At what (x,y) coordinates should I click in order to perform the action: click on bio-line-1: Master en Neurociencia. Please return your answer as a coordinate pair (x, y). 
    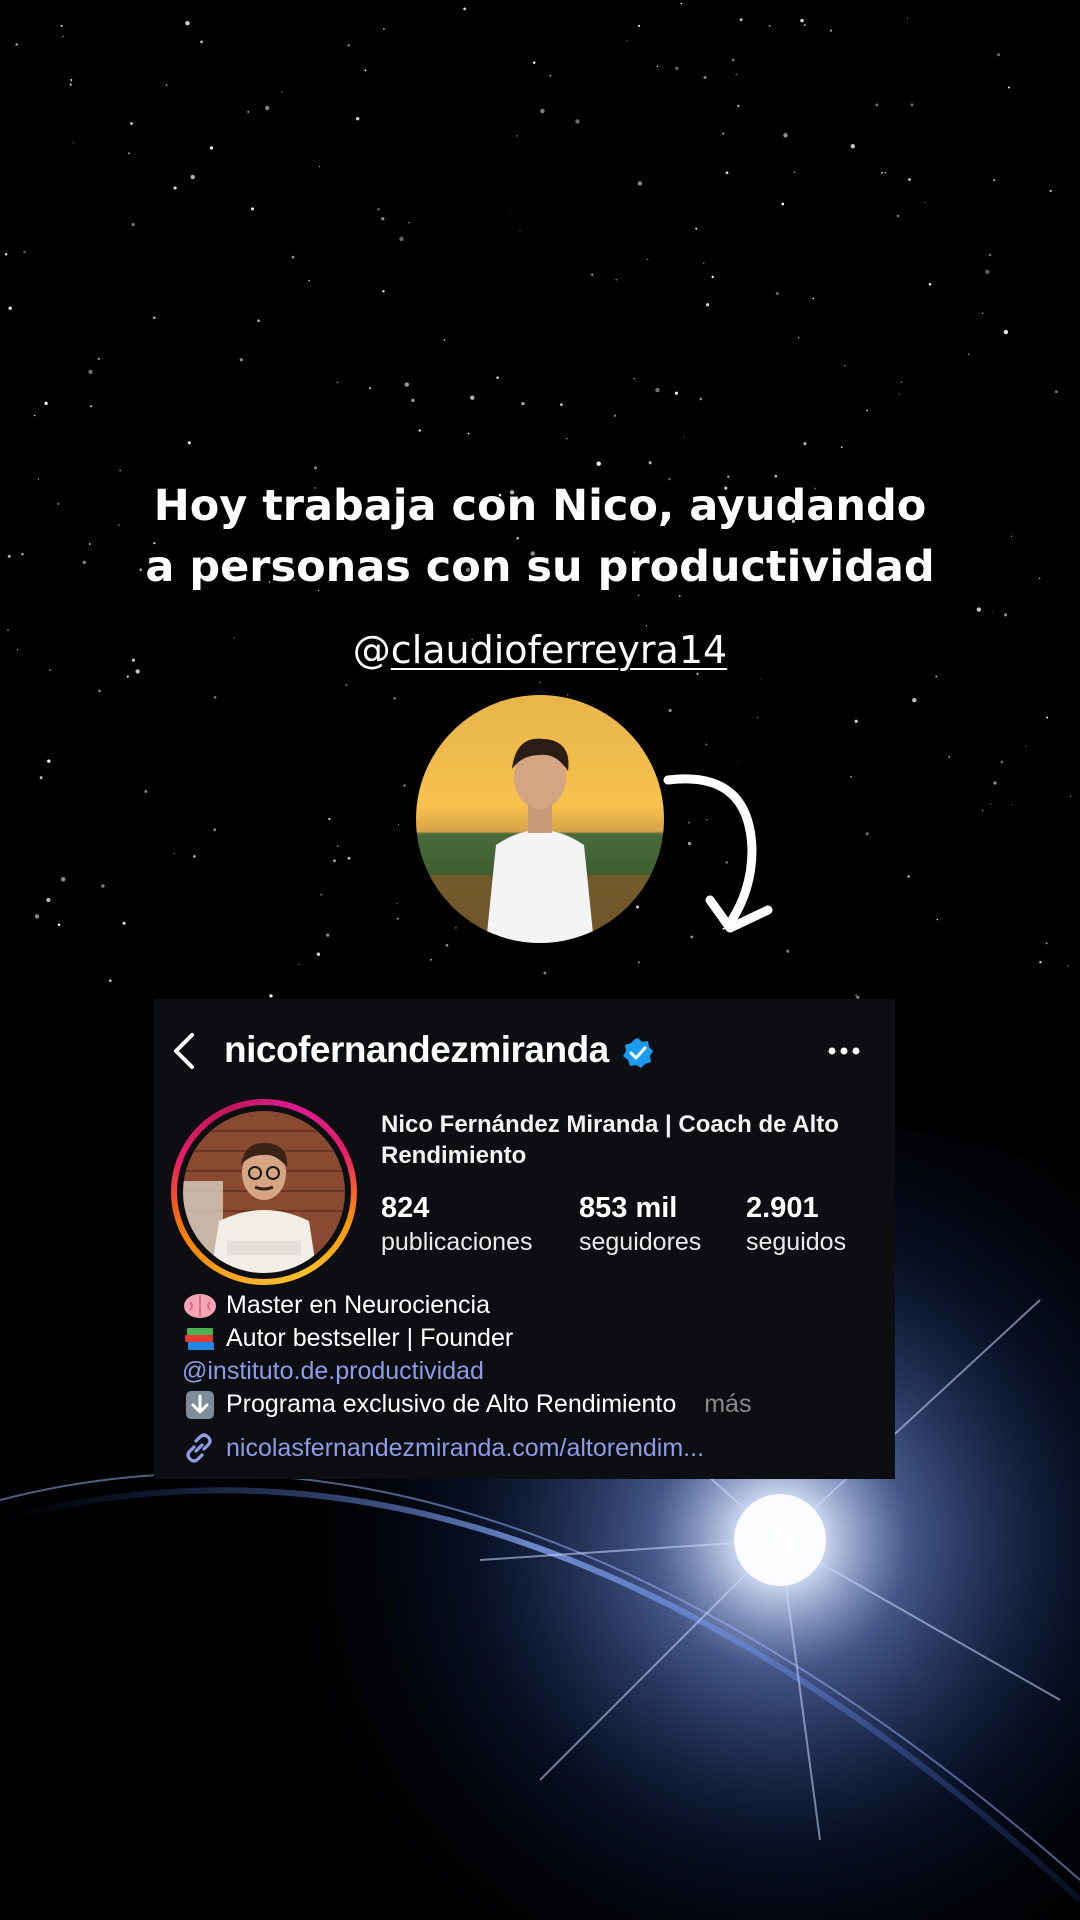
    Looking at the image, I should click on (358, 1305).